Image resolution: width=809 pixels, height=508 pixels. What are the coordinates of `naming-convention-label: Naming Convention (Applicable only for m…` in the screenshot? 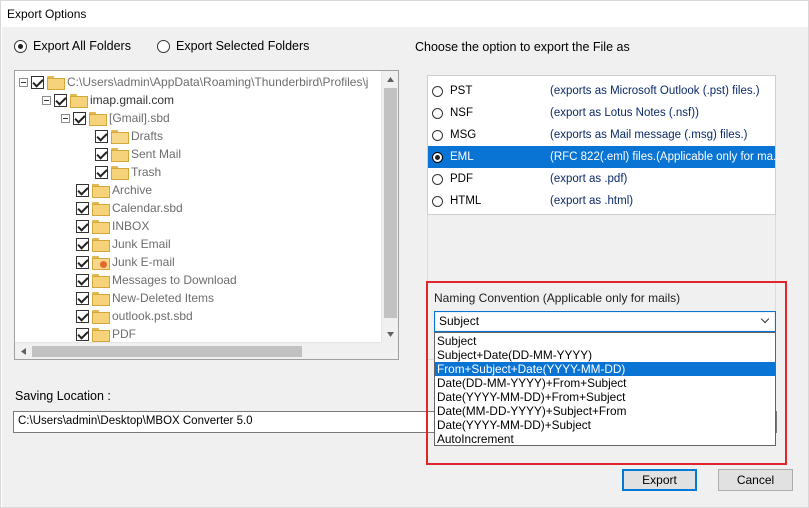 It's located at (557, 298).